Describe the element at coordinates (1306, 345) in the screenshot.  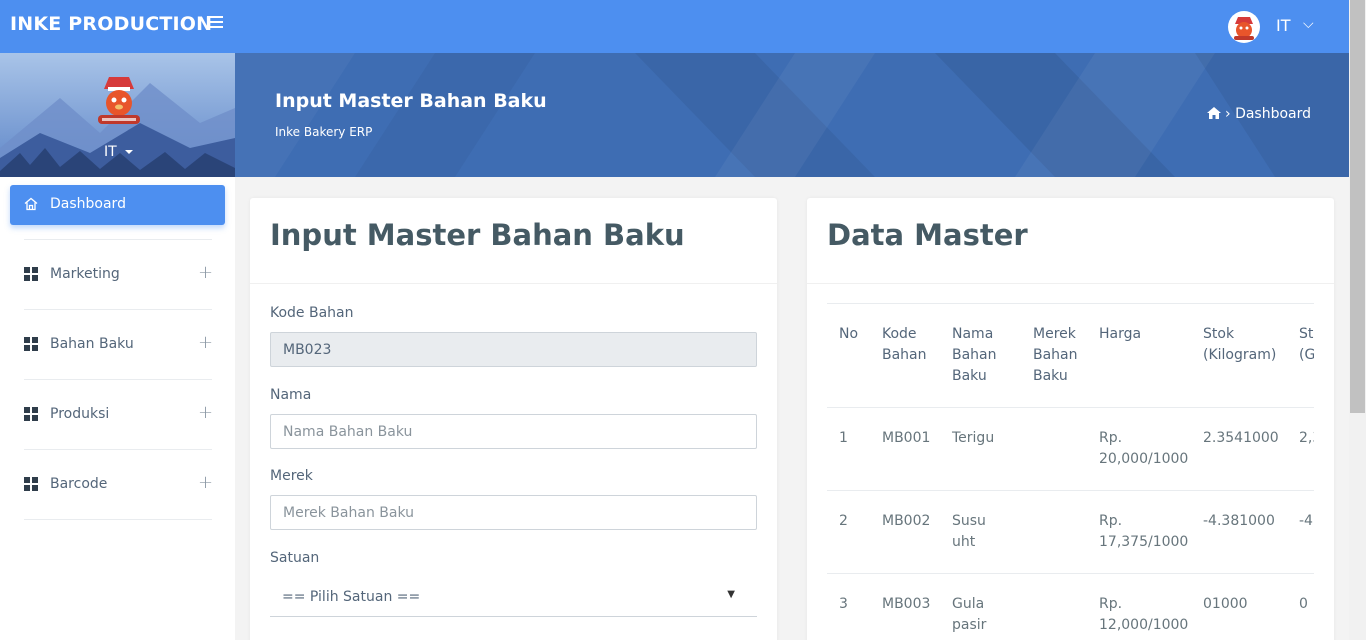
I see `column-header-stok-gram: Stok(Gram)` at that location.